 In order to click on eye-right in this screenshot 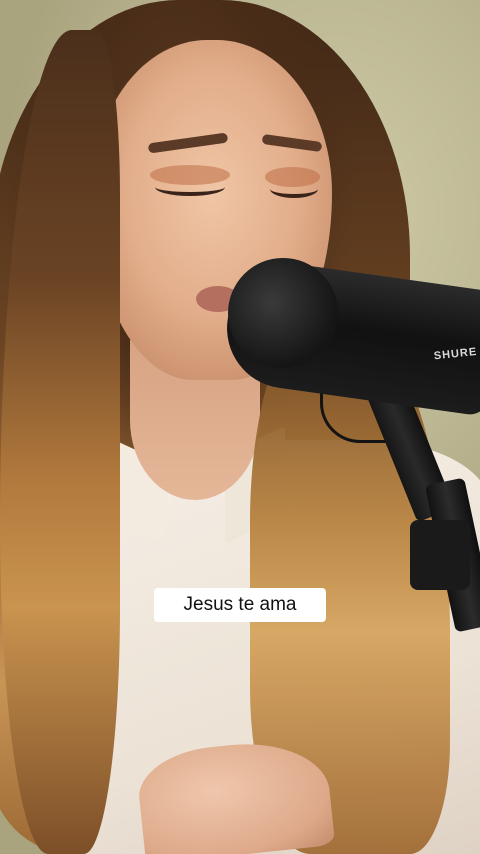, I will do `click(294, 189)`.